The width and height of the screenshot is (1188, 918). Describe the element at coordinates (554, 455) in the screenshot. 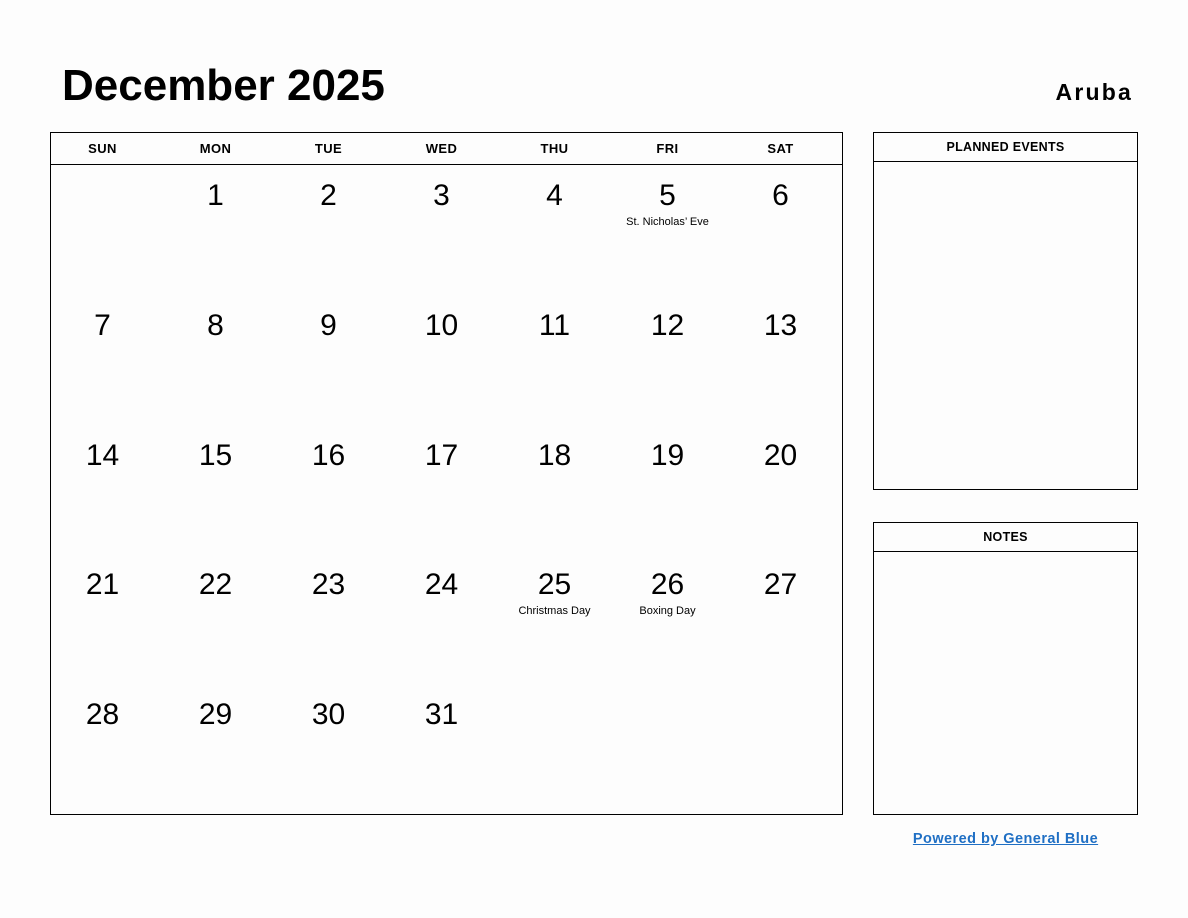

I see `day-number: 18` at that location.